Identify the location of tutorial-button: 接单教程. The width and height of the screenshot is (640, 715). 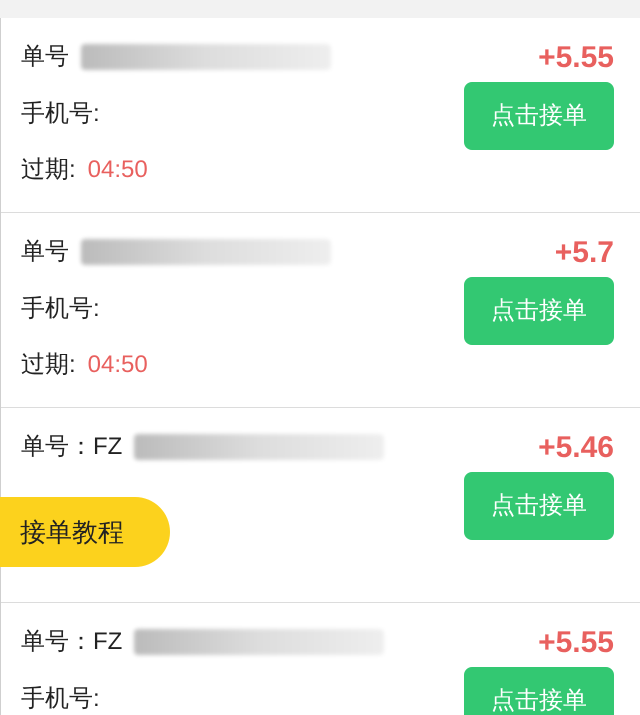
(85, 532).